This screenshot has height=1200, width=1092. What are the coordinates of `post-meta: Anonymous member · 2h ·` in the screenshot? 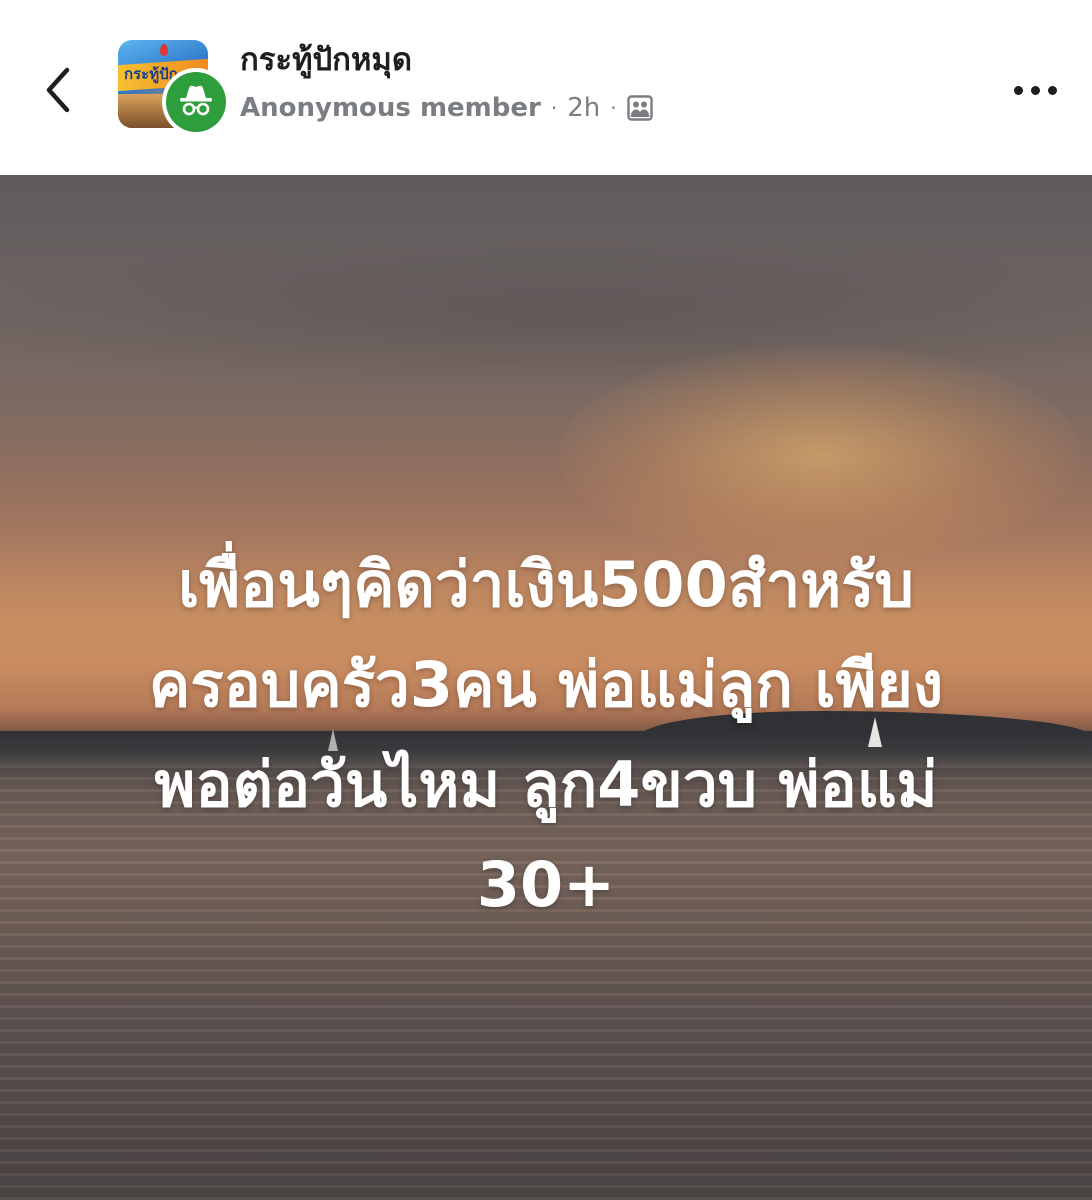 It's located at (446, 108).